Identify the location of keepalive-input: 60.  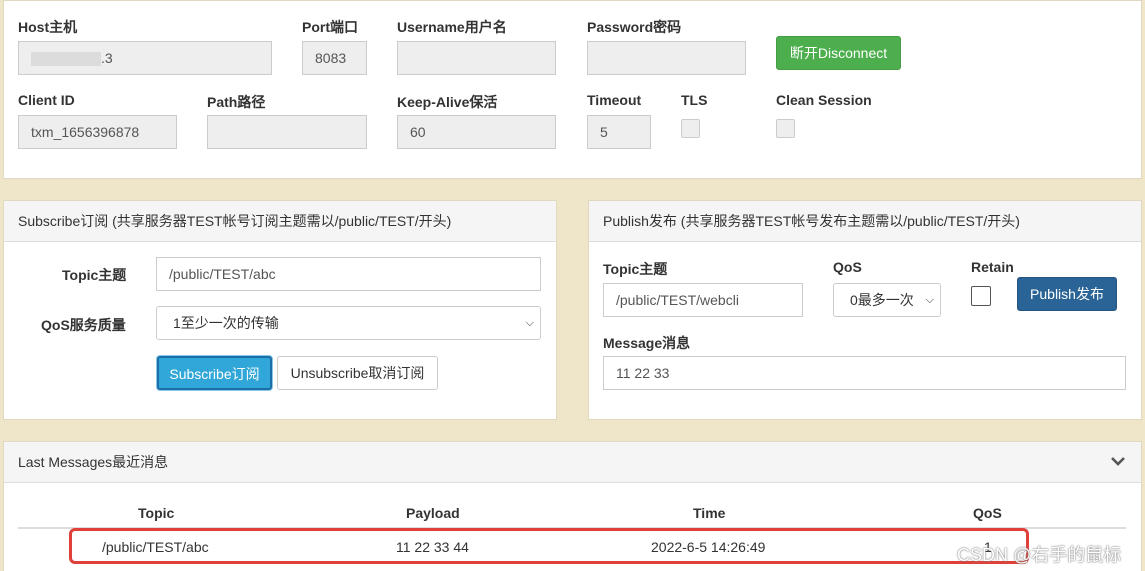
(476, 132).